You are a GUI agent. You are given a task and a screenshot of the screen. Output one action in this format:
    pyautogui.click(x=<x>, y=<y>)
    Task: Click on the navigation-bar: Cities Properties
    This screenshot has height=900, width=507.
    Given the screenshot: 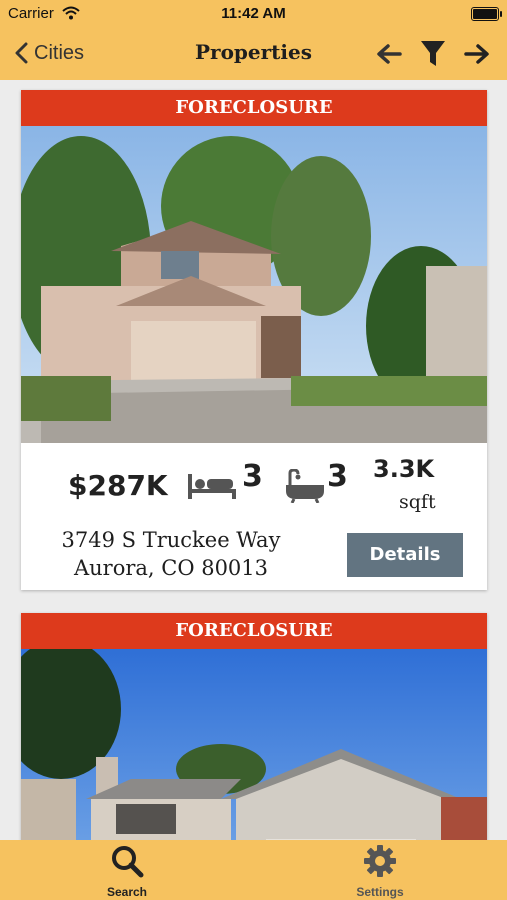 What is the action you would take?
    pyautogui.click(x=253, y=54)
    